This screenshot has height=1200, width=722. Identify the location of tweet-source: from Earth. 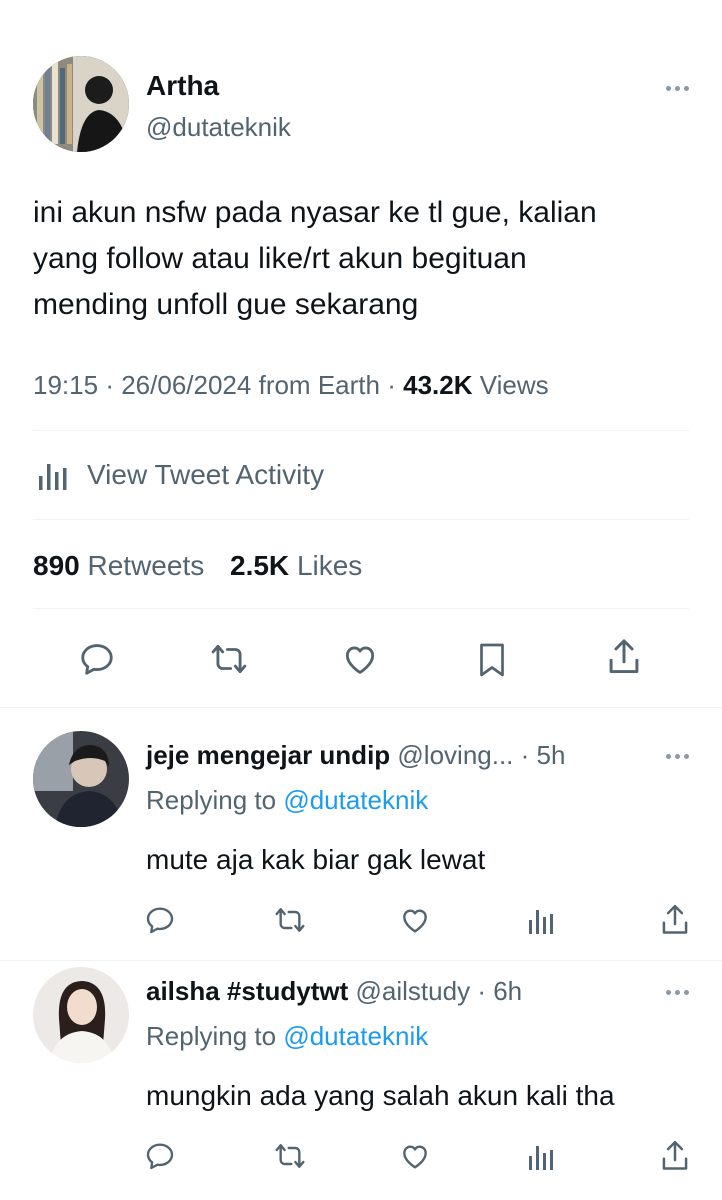
(319, 385).